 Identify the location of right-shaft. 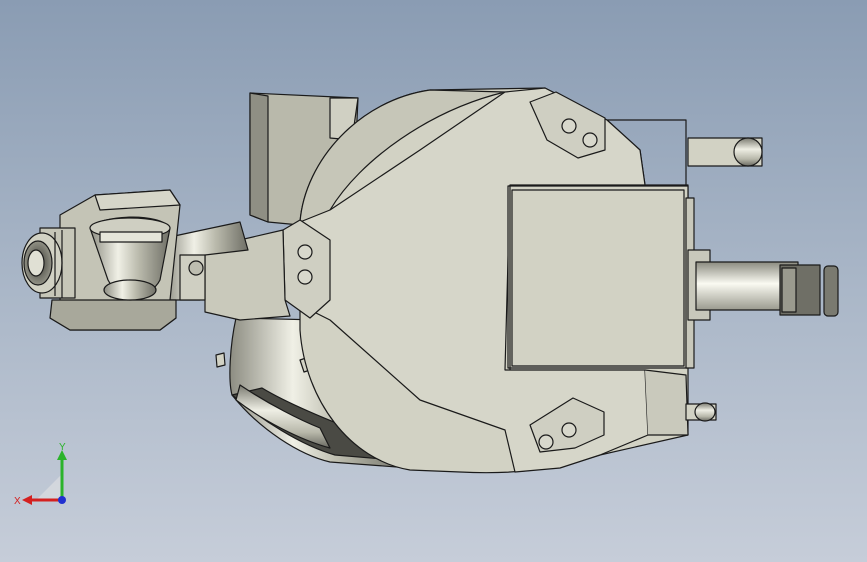
(763, 285).